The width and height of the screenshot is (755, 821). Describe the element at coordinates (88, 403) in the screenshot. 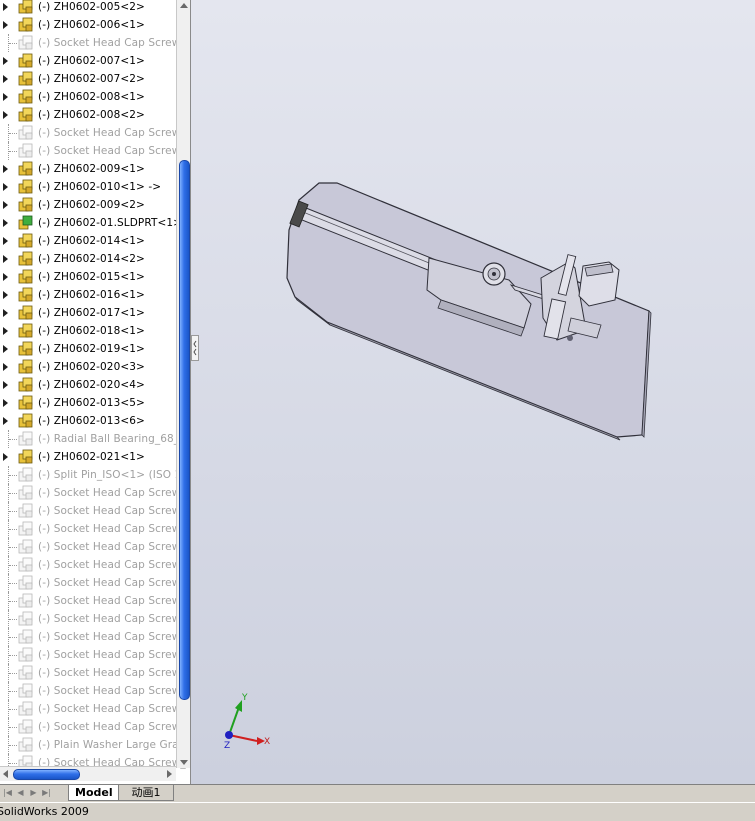

I see `tree-item: (-) ZH0602-013<5>` at that location.